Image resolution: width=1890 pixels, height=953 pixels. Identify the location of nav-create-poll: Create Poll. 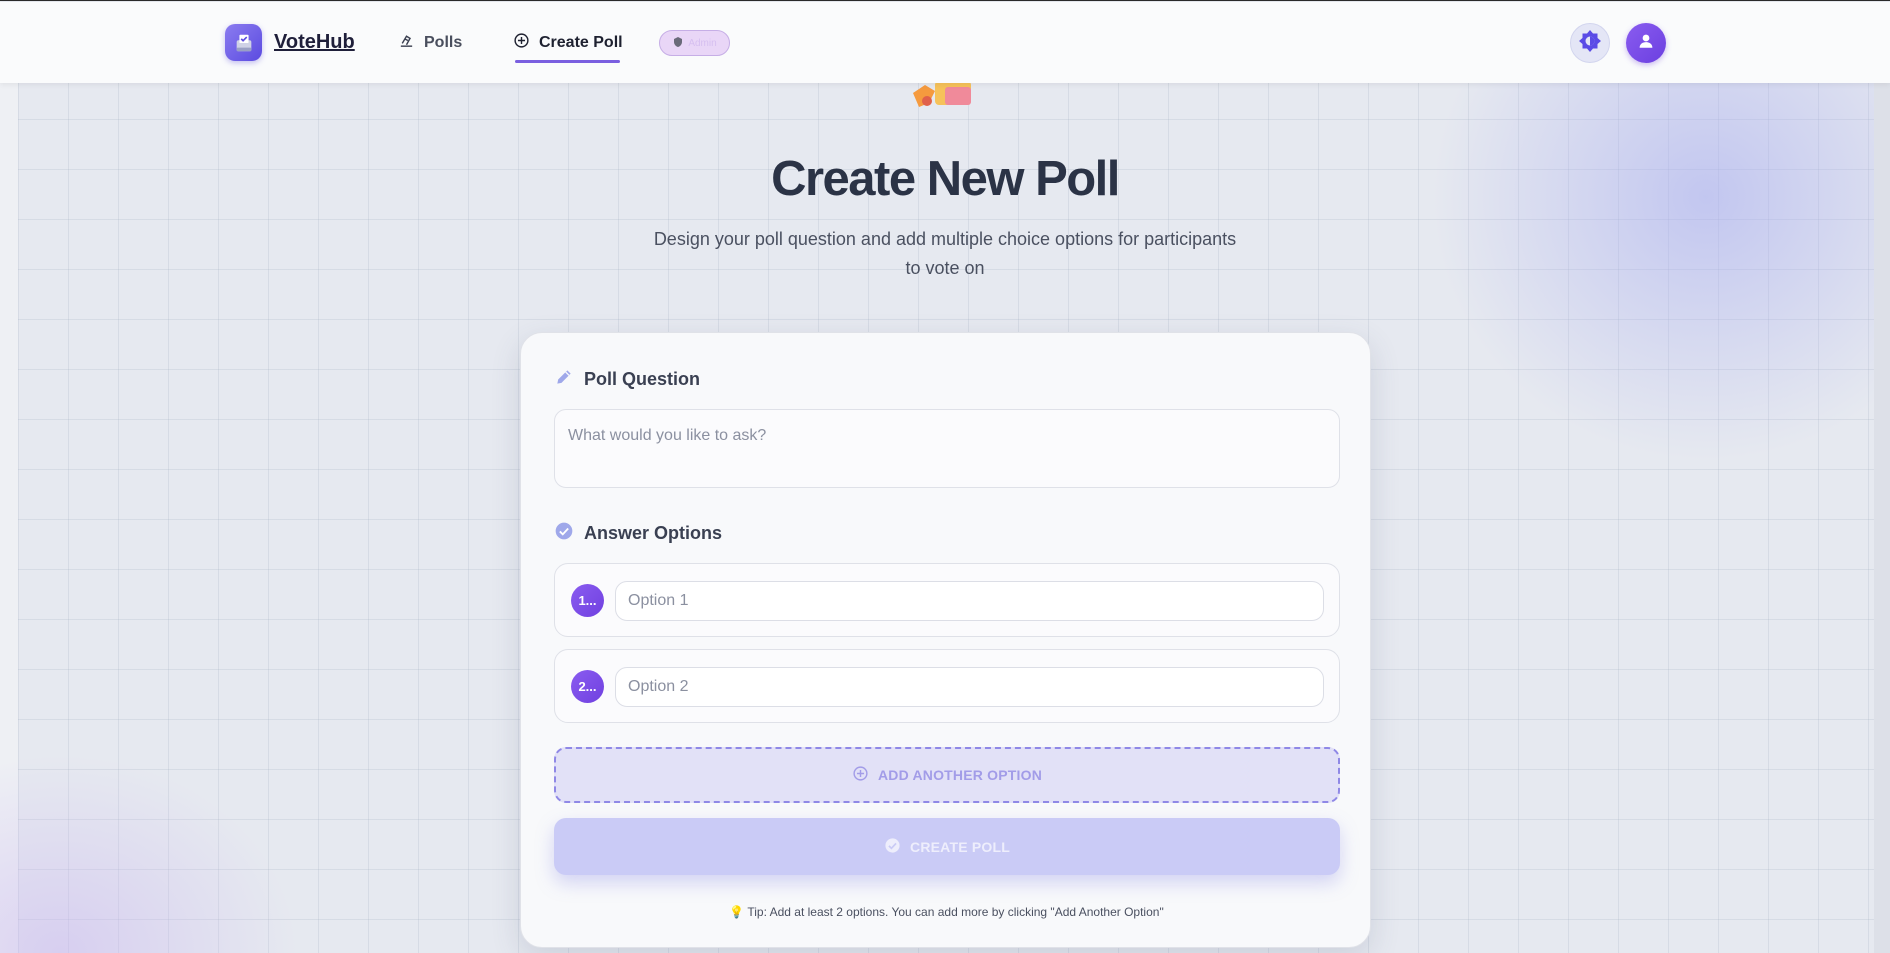
(568, 43).